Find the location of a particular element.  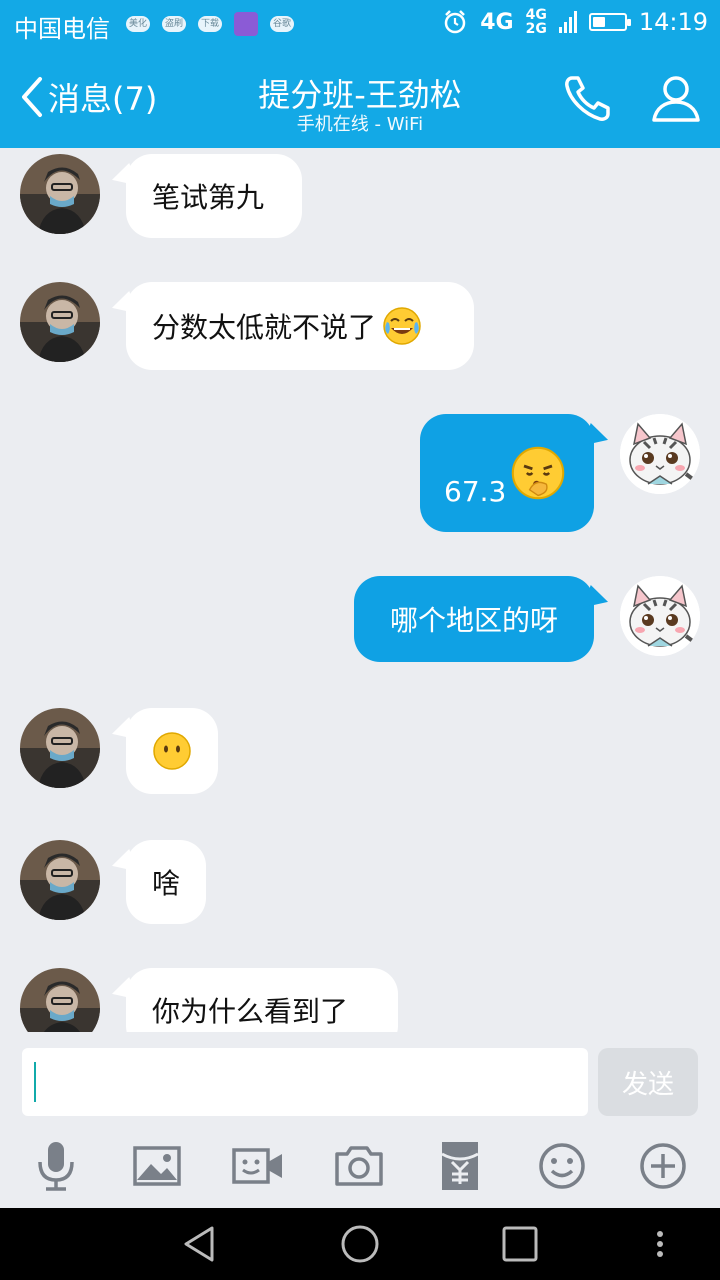

camera-icon is located at coordinates (359, 1166).